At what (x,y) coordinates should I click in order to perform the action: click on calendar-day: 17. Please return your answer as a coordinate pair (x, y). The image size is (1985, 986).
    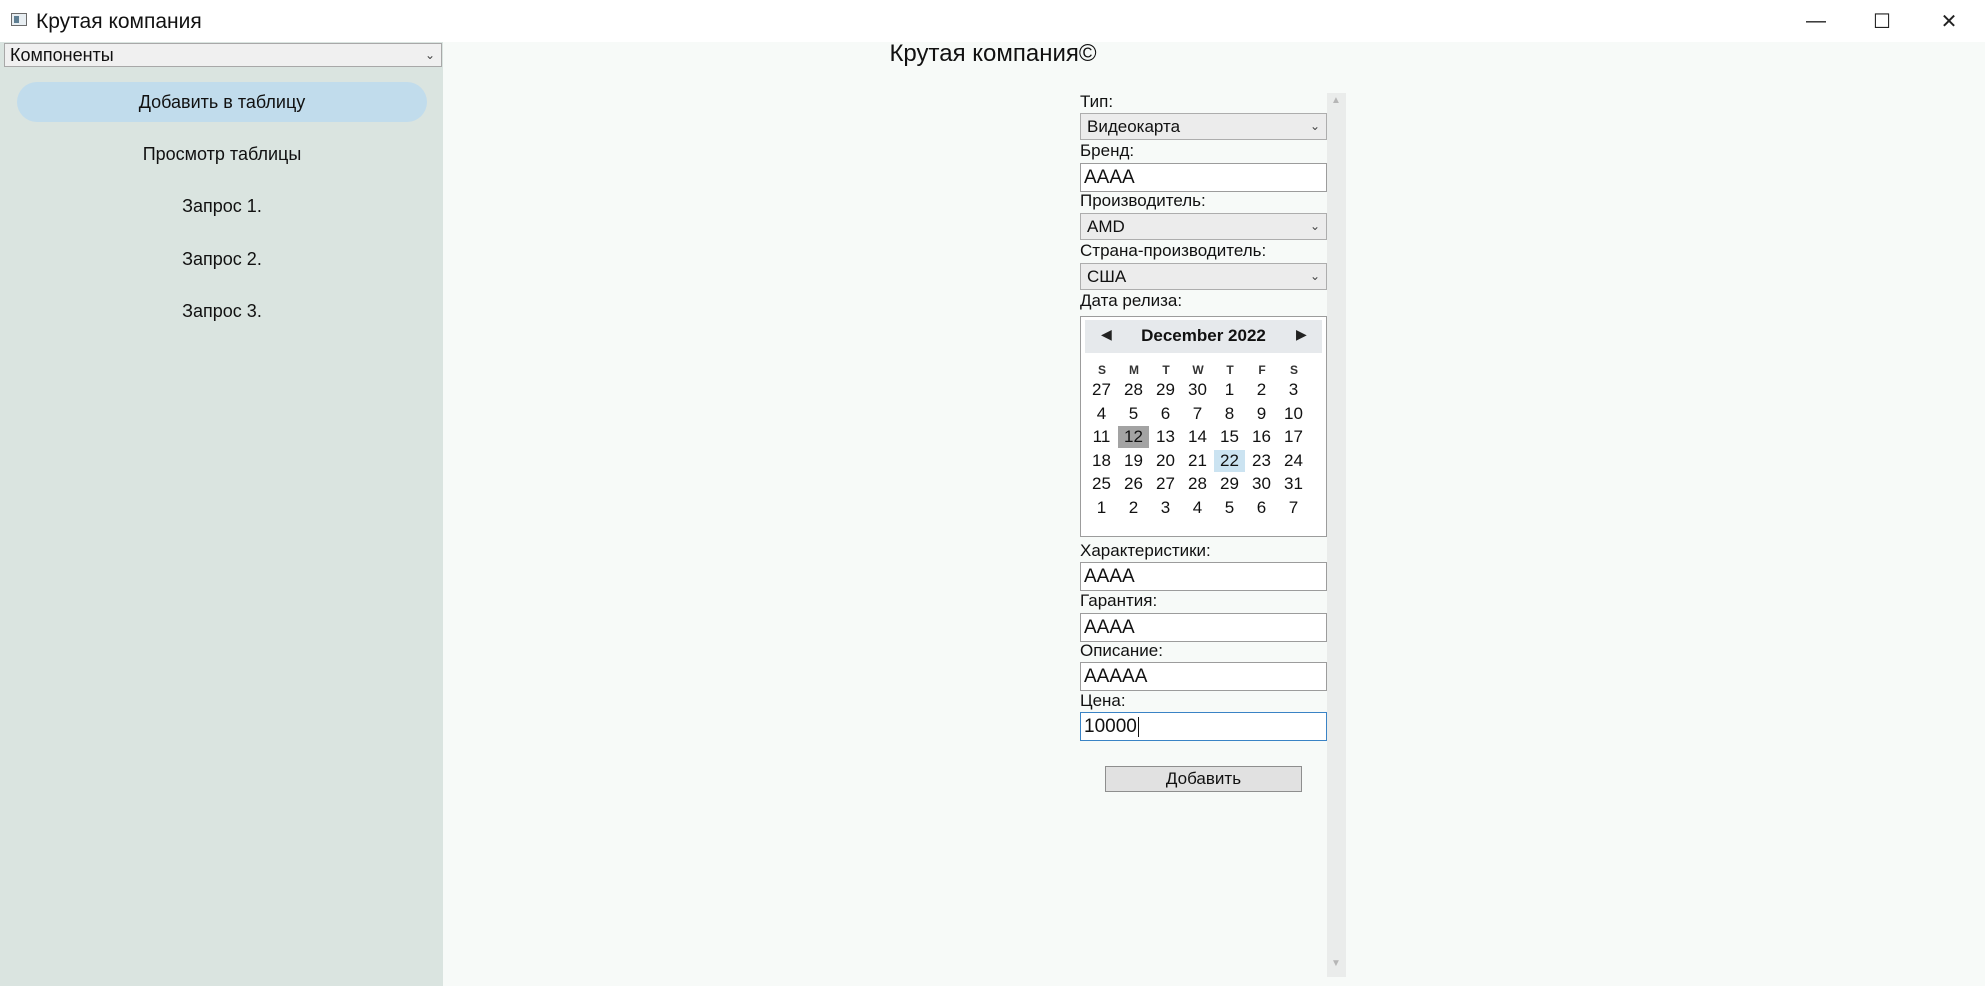
    Looking at the image, I should click on (1293, 437).